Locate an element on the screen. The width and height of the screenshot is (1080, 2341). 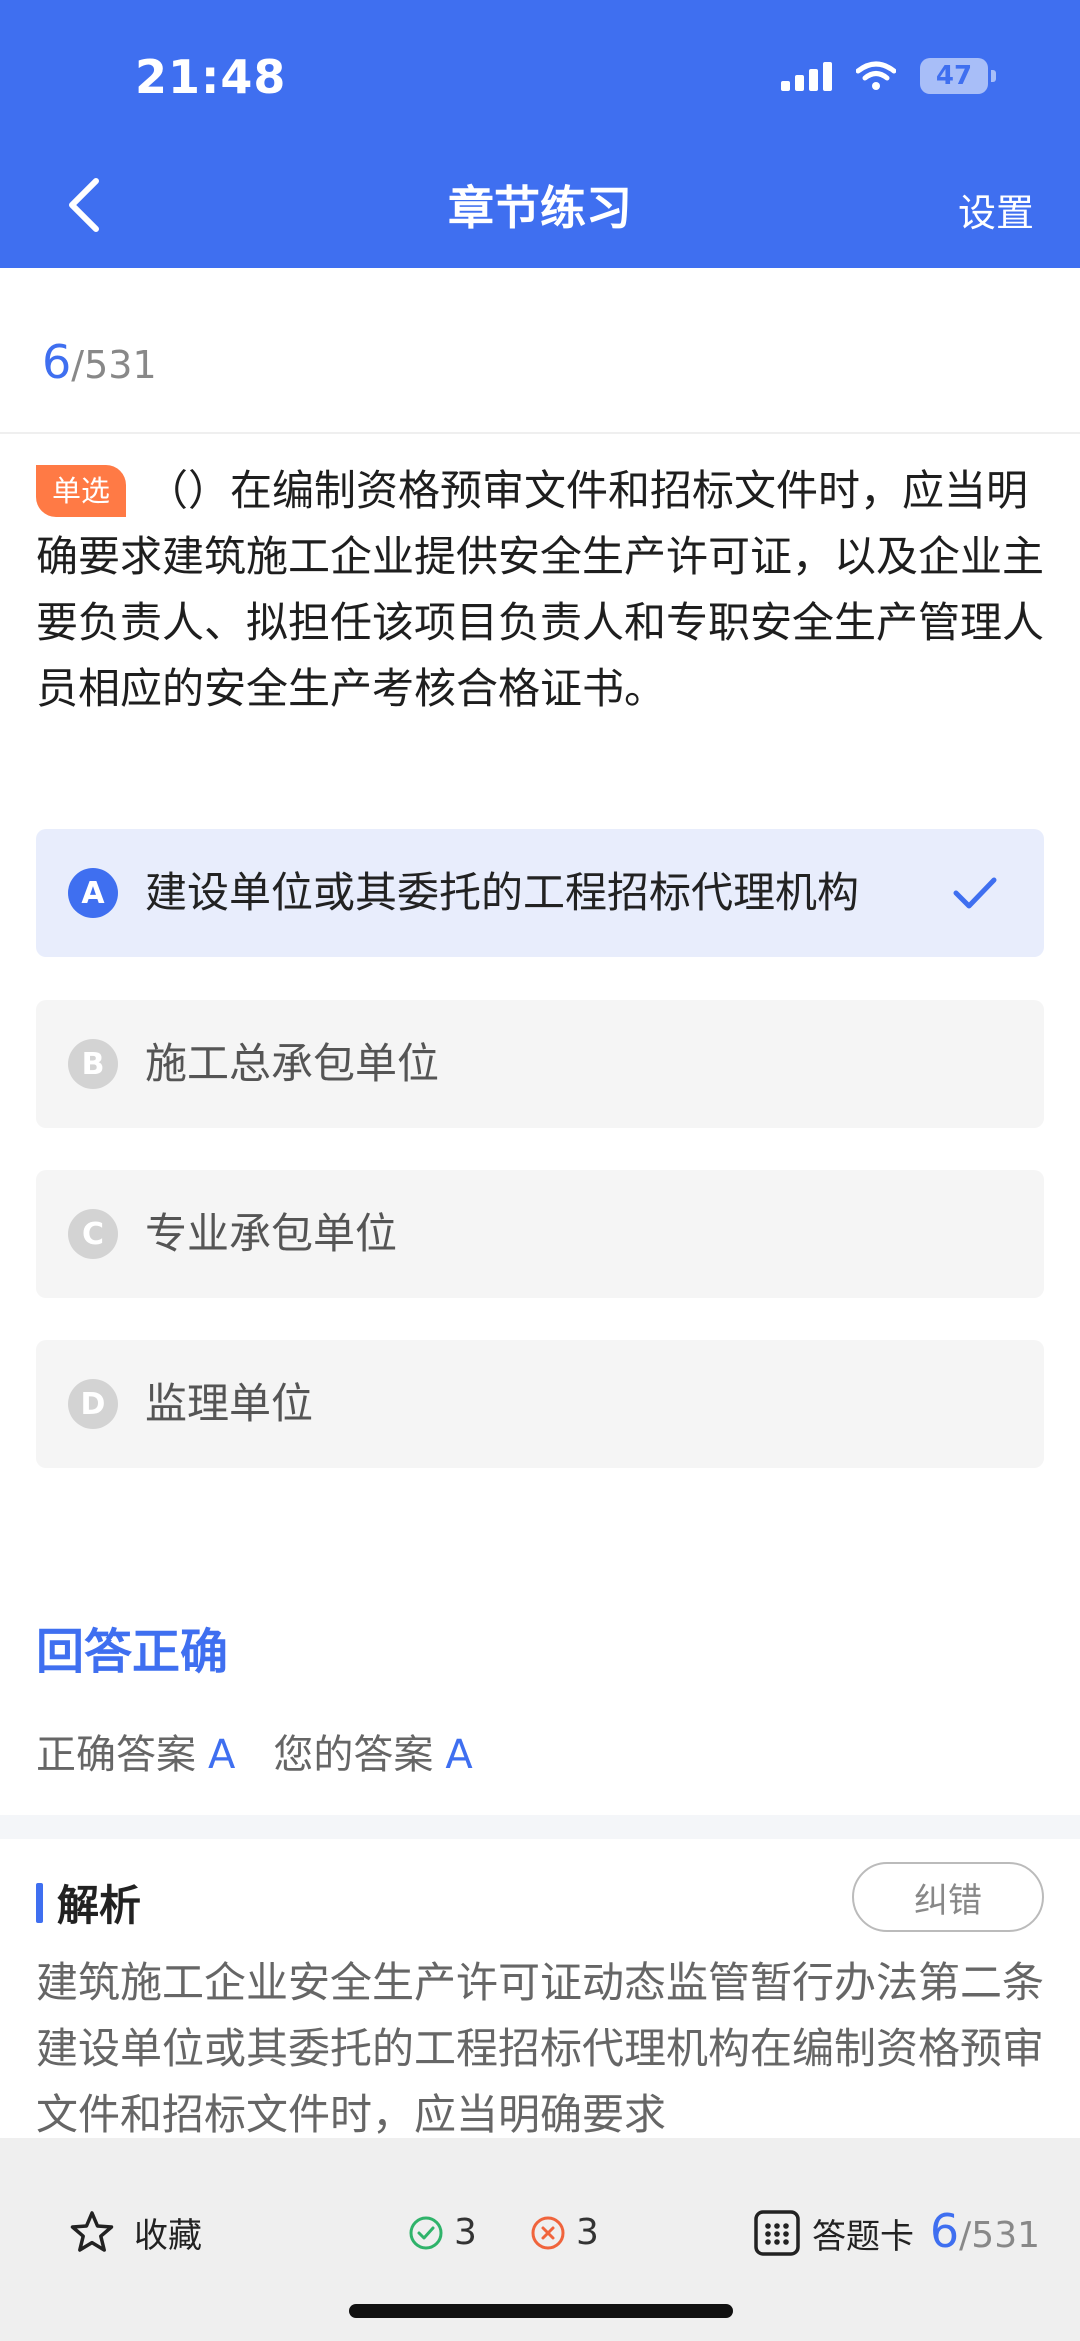
bottom-progress-current: 6 is located at coordinates (944, 2231).